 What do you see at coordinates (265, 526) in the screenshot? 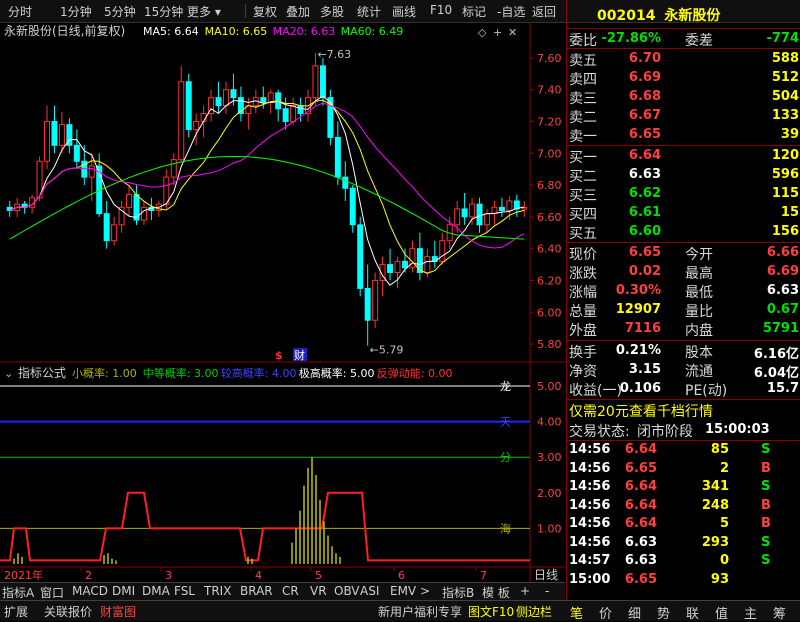
I see `rebound-line` at bounding box center [265, 526].